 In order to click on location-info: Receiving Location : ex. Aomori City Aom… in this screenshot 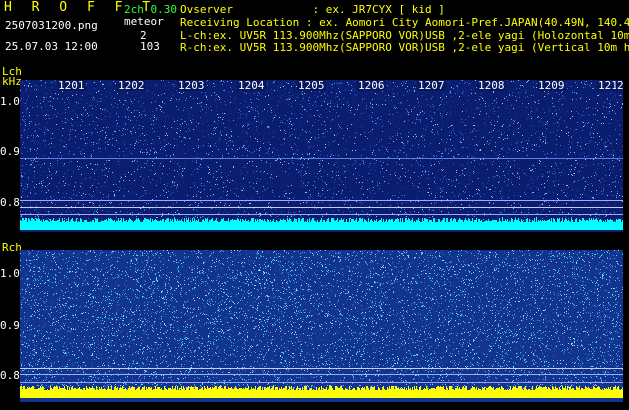, I will do `click(404, 22)`.